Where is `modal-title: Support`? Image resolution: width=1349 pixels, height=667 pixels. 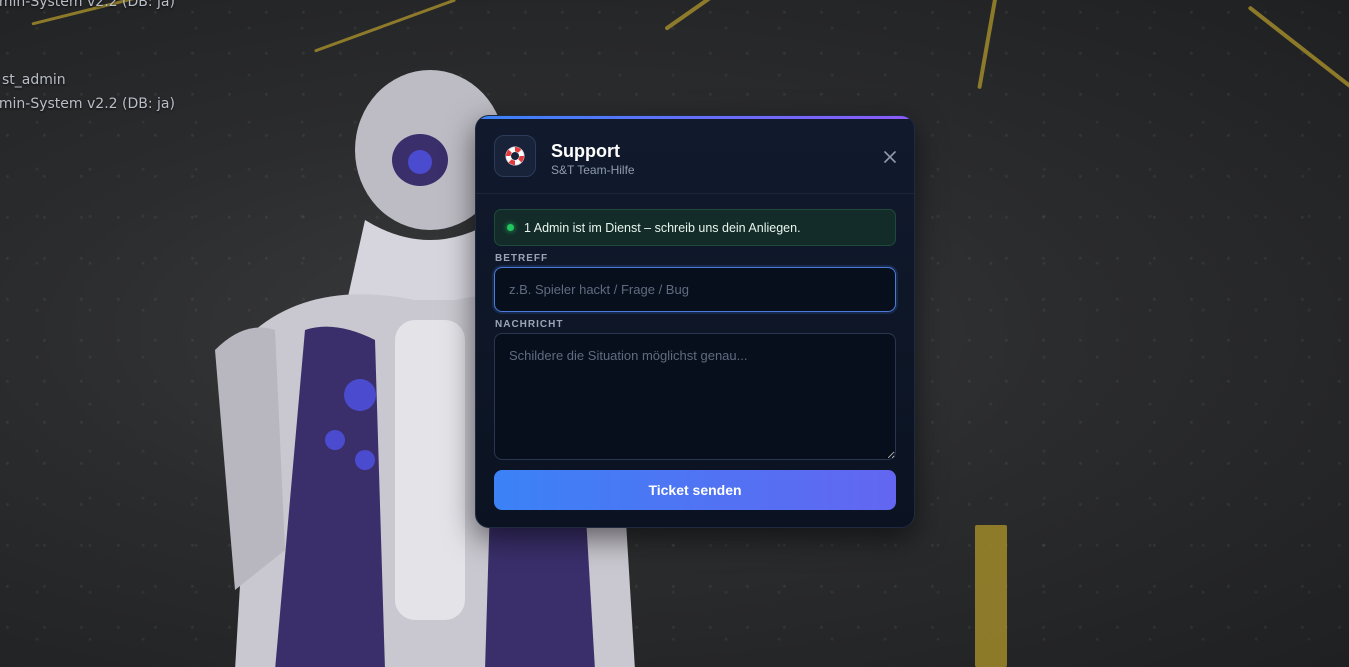 modal-title: Support is located at coordinates (585, 151).